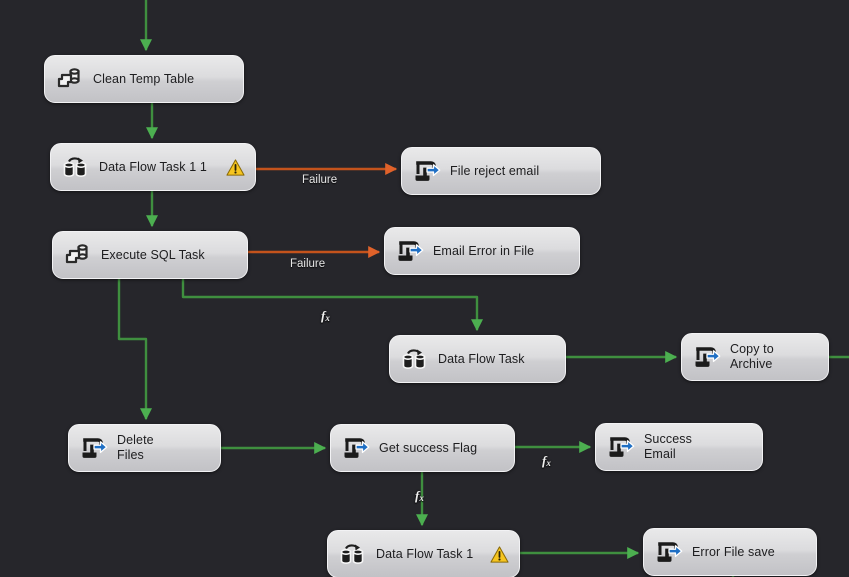  I want to click on node-success-email: Success Email, so click(679, 447).